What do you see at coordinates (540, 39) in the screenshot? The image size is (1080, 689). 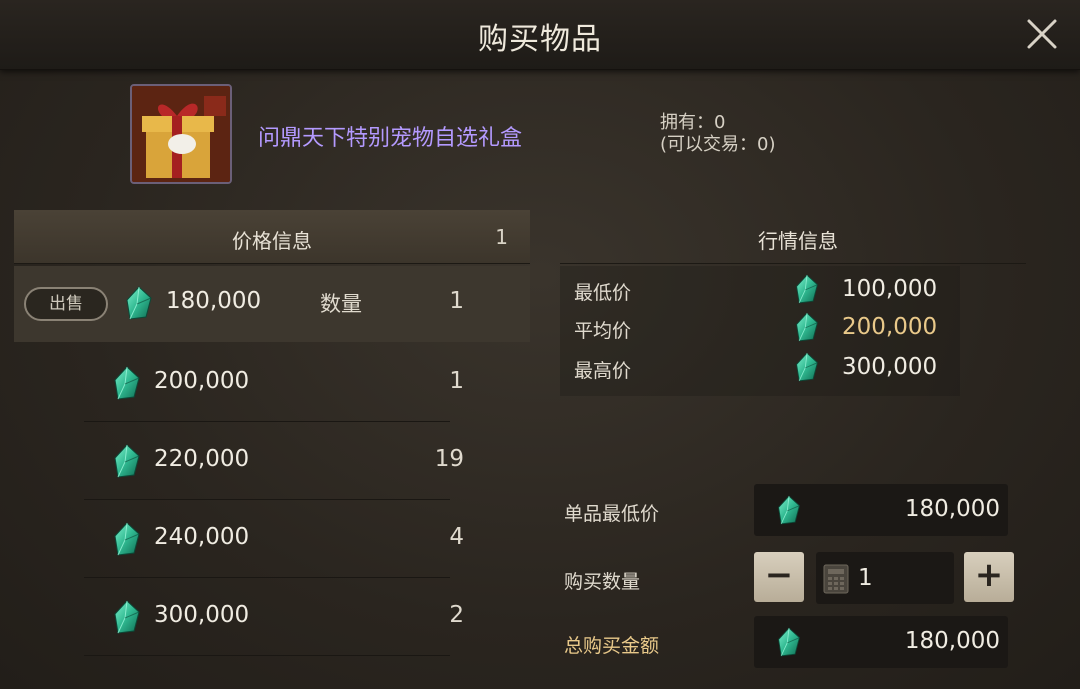 I see `dialog-title: 购买物品` at bounding box center [540, 39].